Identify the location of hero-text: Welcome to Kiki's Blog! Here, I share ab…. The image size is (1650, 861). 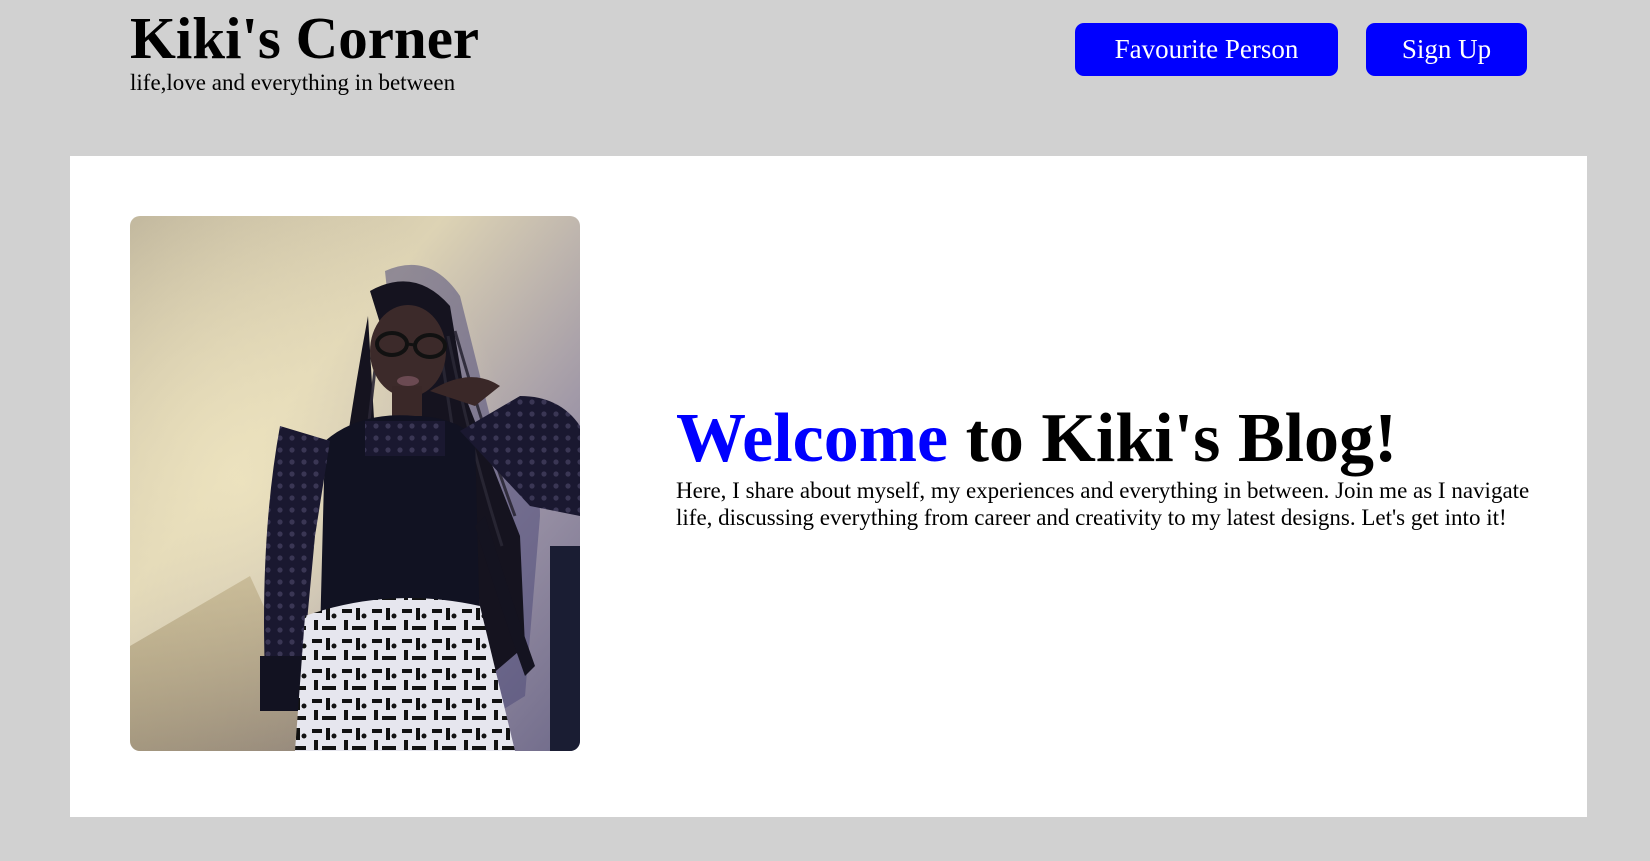
(1106, 466).